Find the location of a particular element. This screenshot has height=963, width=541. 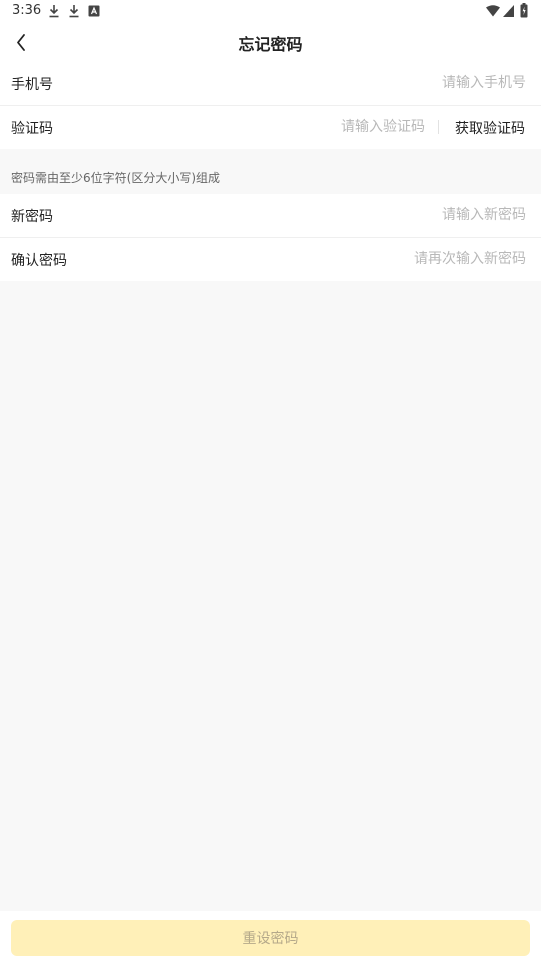

signal-icon is located at coordinates (508, 11).